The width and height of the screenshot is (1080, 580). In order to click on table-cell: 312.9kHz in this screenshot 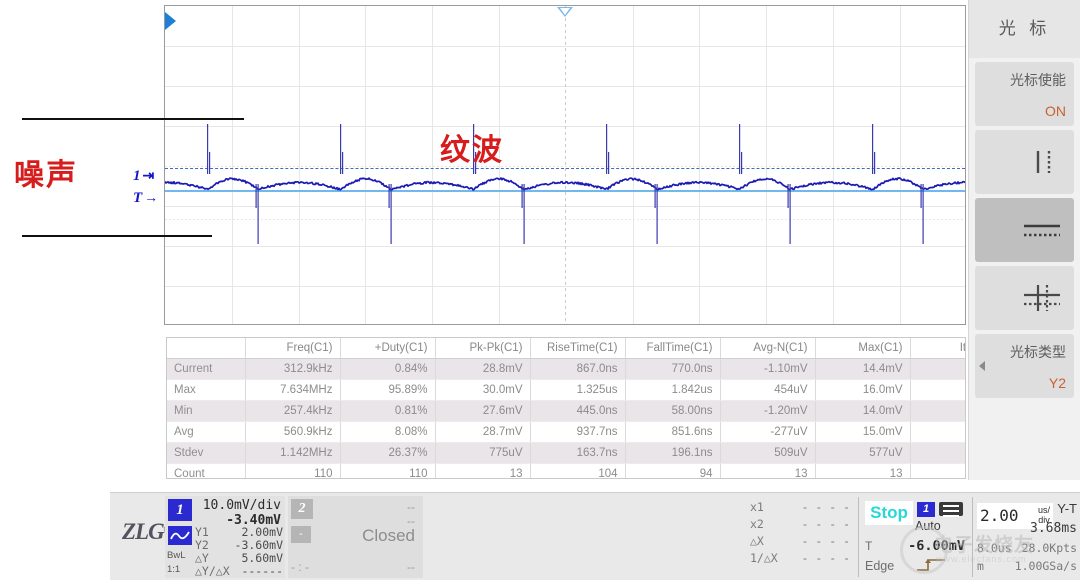, I will do `click(293, 369)`.